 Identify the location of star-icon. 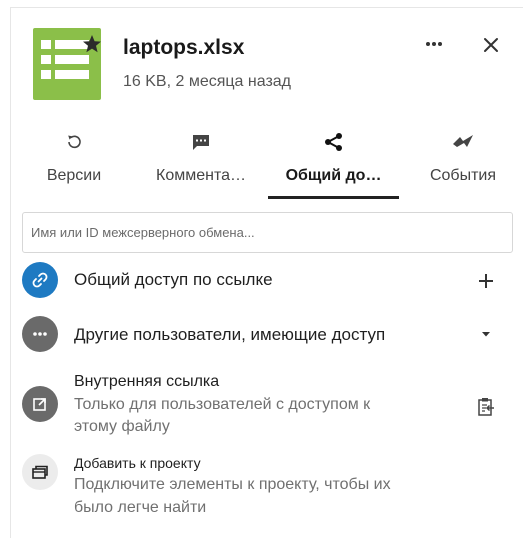
(92, 44).